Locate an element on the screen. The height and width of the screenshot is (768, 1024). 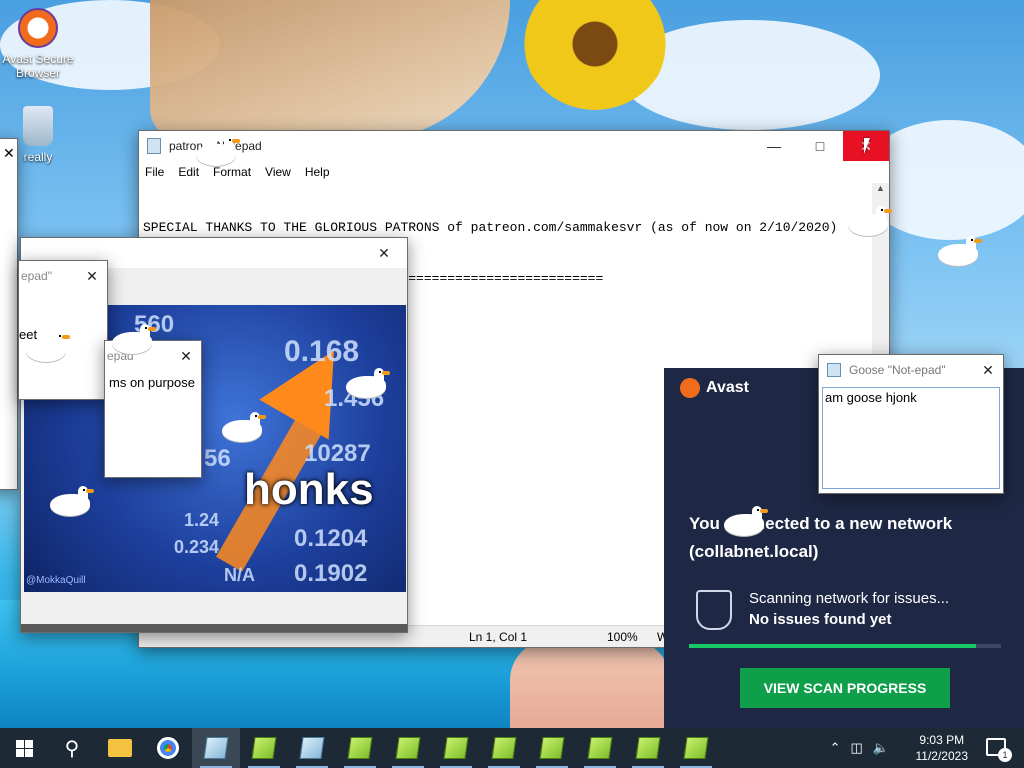
taskbar-clock: 9:03 PM 11/2/2023 is located at coordinates (942, 748).